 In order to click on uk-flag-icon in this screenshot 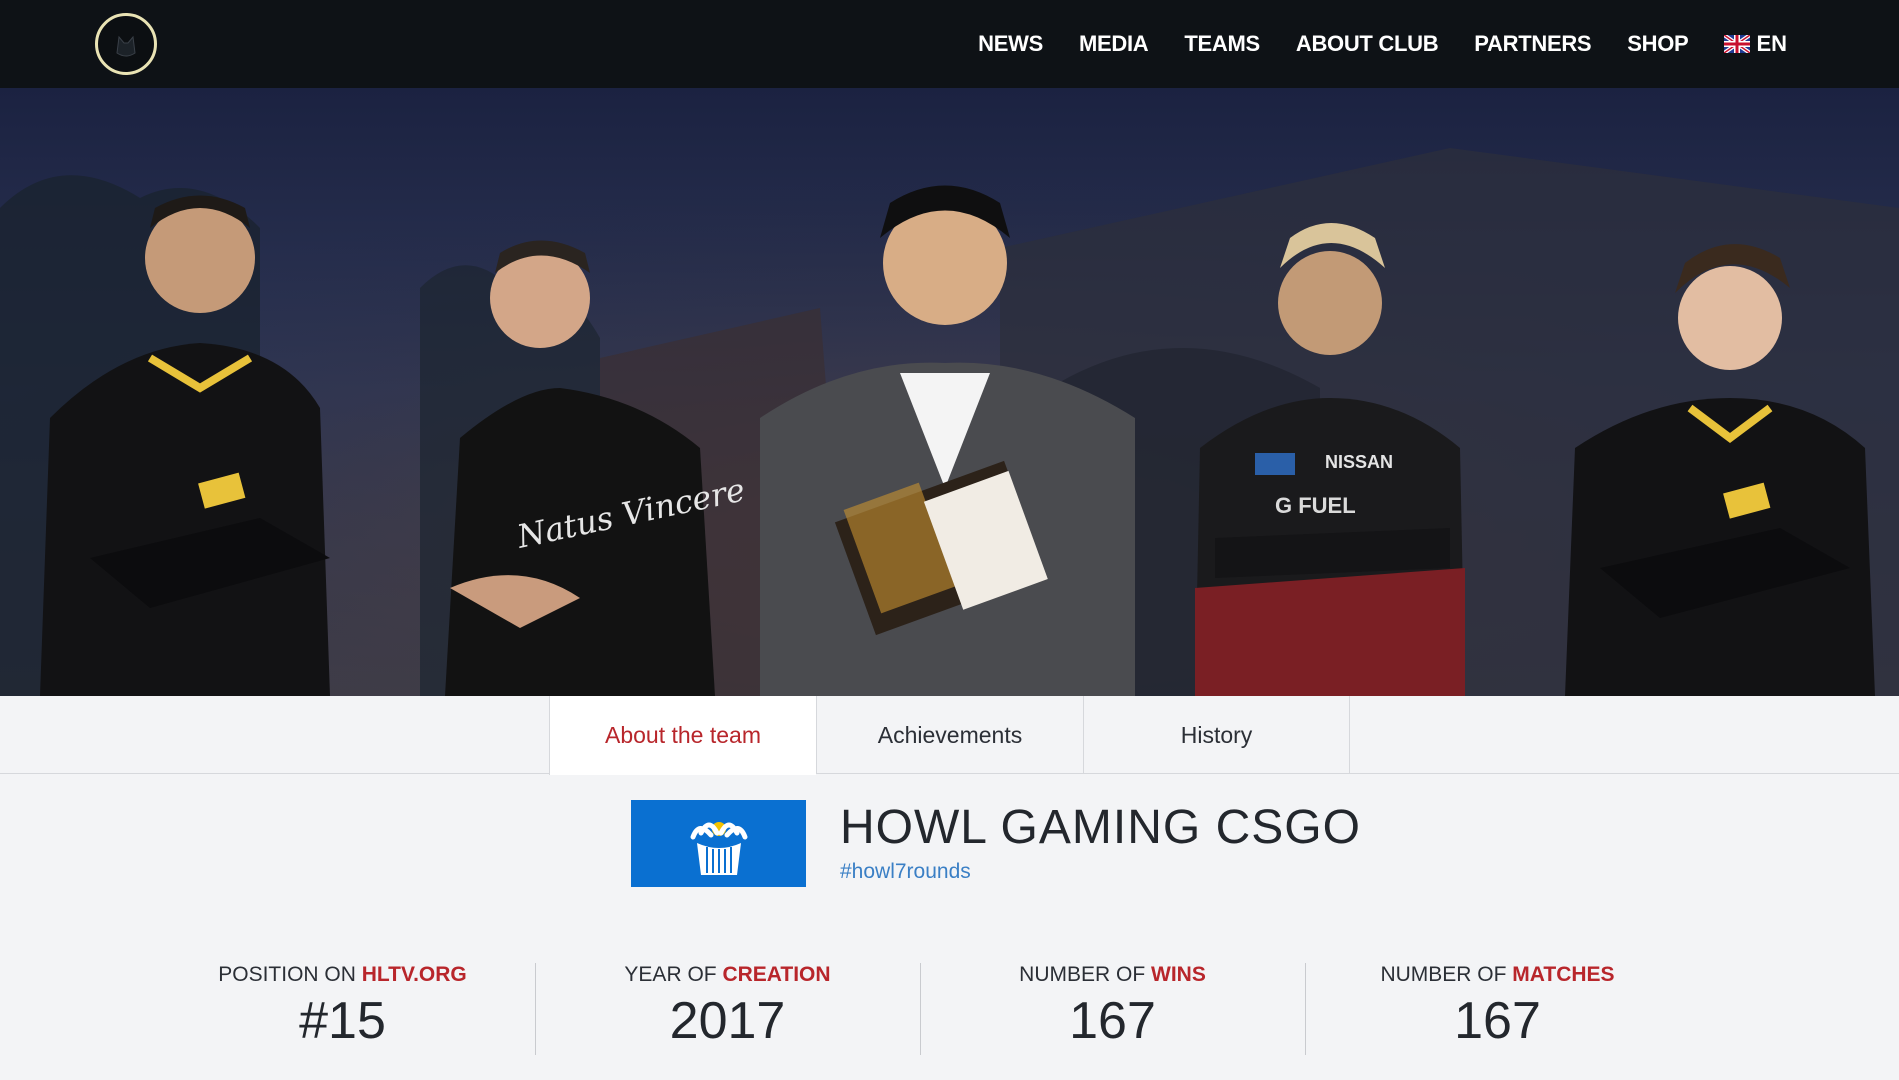, I will do `click(1737, 44)`.